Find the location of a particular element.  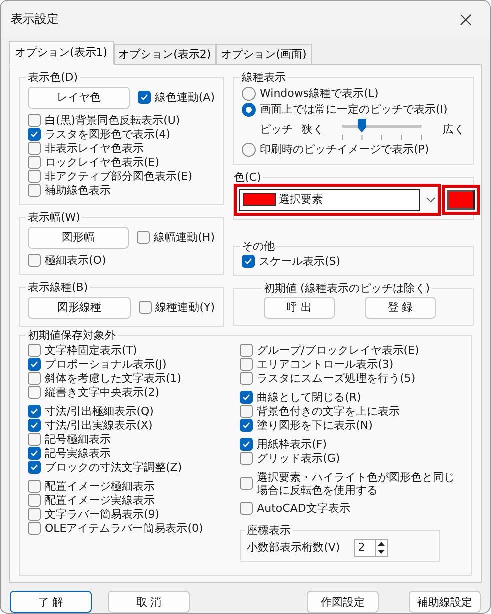

defaults-button: 登 録 is located at coordinates (400, 307).